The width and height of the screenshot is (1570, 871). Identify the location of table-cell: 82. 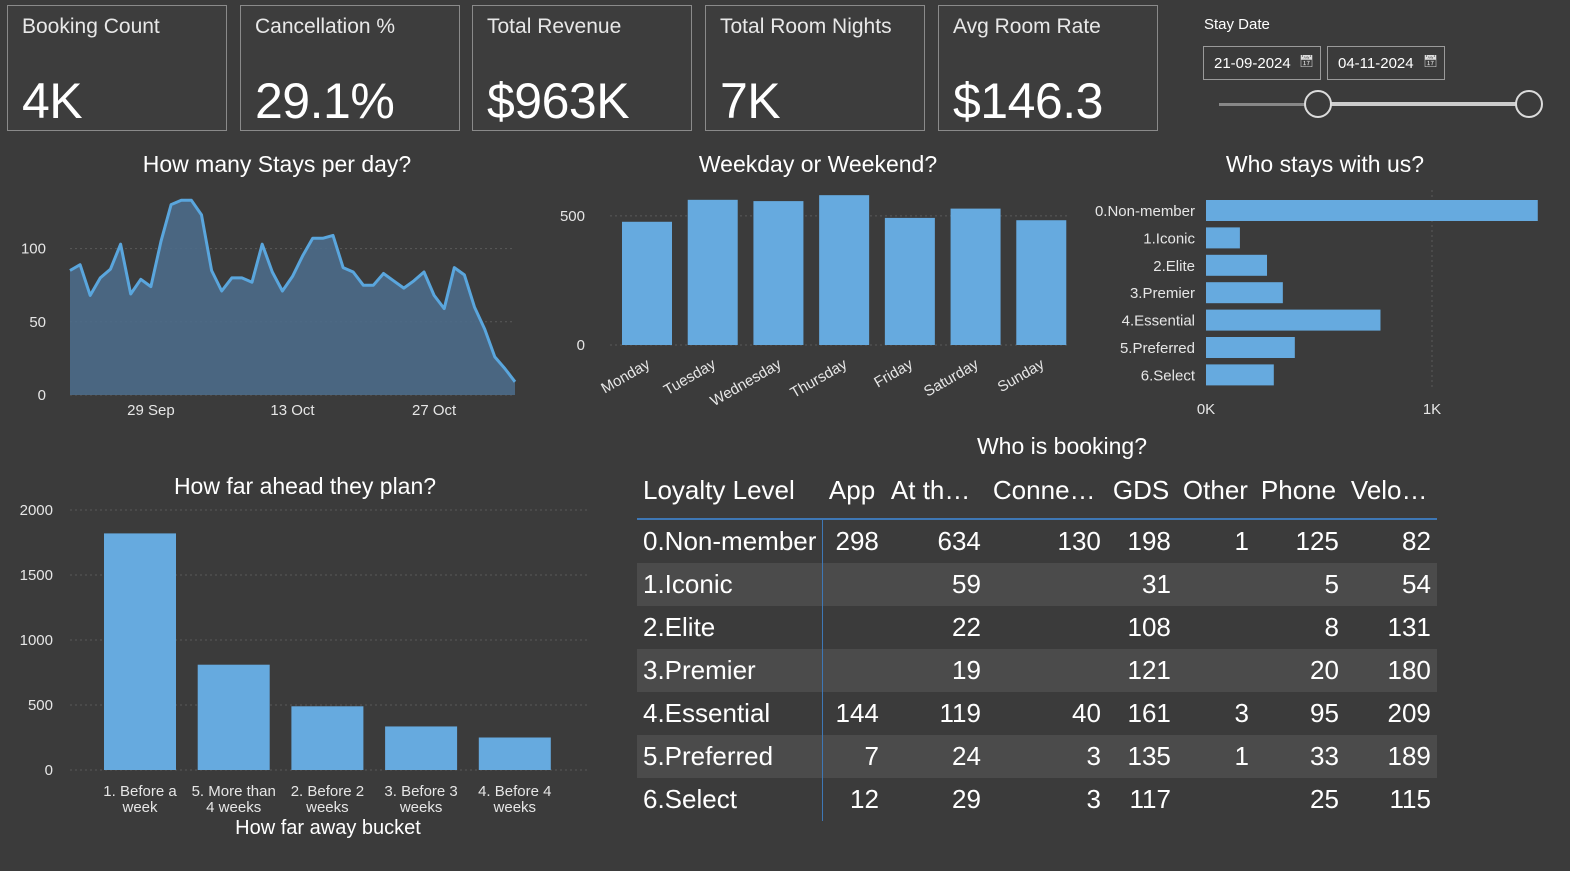
(1416, 541).